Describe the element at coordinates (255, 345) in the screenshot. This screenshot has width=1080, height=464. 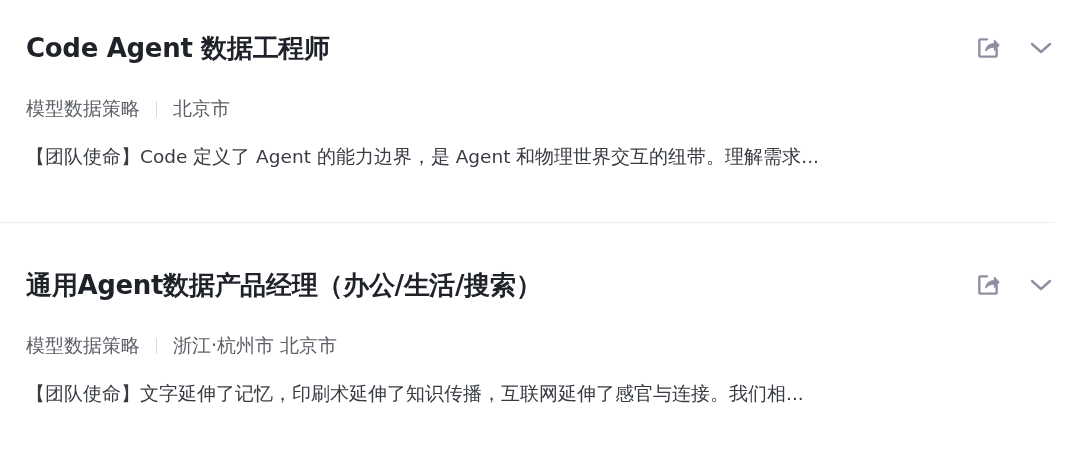
I see `location-label: 浙江·杭州市 北京市` at that location.